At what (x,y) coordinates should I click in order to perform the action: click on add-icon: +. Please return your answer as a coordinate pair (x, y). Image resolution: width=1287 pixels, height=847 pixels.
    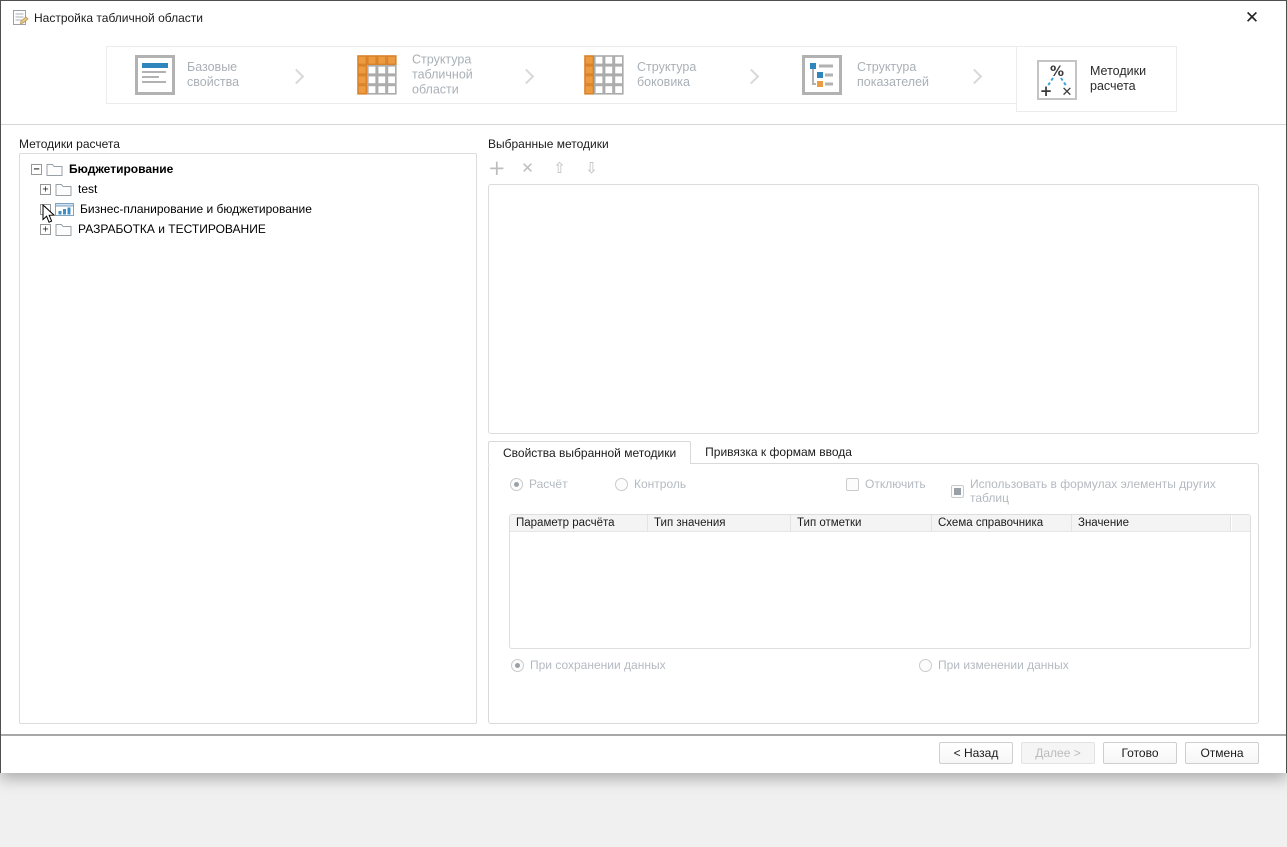
    Looking at the image, I should click on (497, 168).